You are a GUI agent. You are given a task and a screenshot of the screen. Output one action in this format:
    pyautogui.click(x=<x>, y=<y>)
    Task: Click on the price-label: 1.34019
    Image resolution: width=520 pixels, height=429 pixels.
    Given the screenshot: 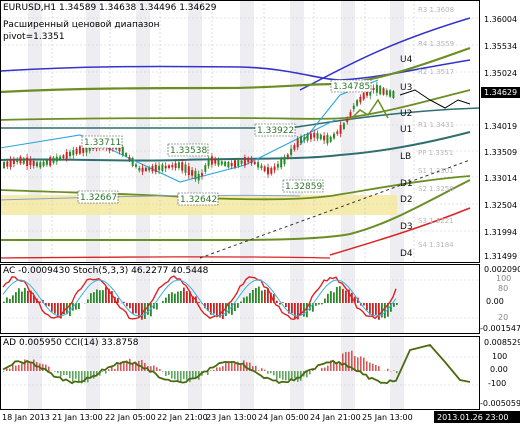 What is the action you would take?
    pyautogui.click(x=500, y=126)
    